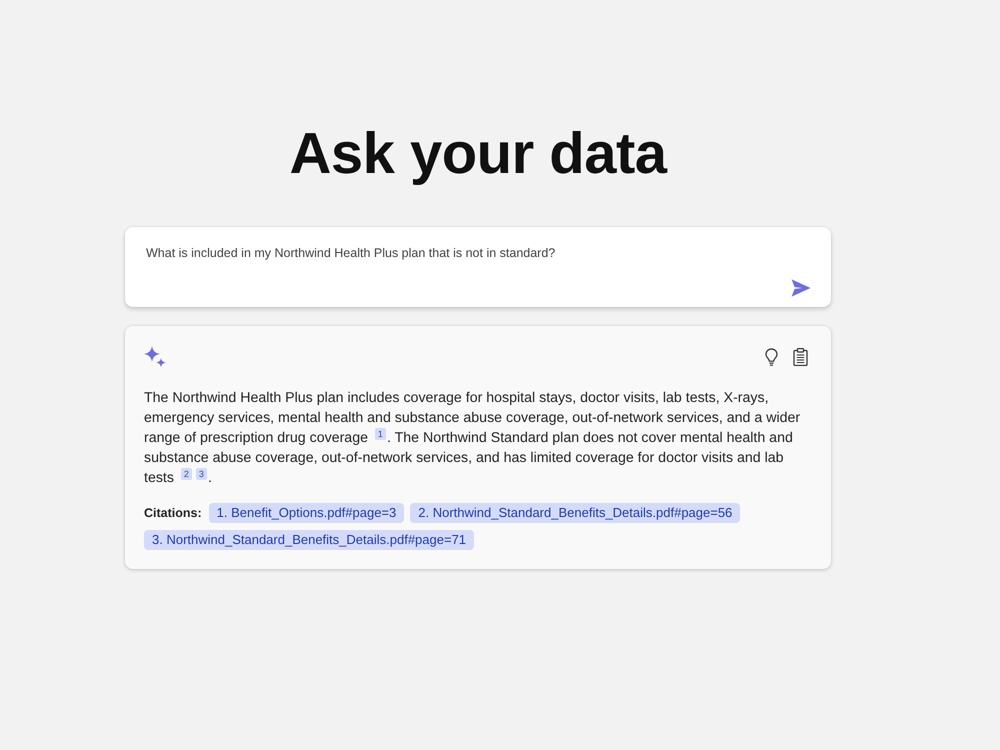 Image resolution: width=1000 pixels, height=750 pixels. Describe the element at coordinates (473, 438) in the screenshot. I see `answer-text: The Northwind Health Plus plan includes coverage for hospital stays, doctor visits, lab tests, X-rays, emergency services, mental health and substance abuse coverage, out-of-network services, and a wider range of prescription drug coverage 1 . The Northwind Standard plan does not cover mental health and substance abuse coverage, out-of-network services, and has limited coverage for doctor visits and lab tests 2 3 .` at that location.